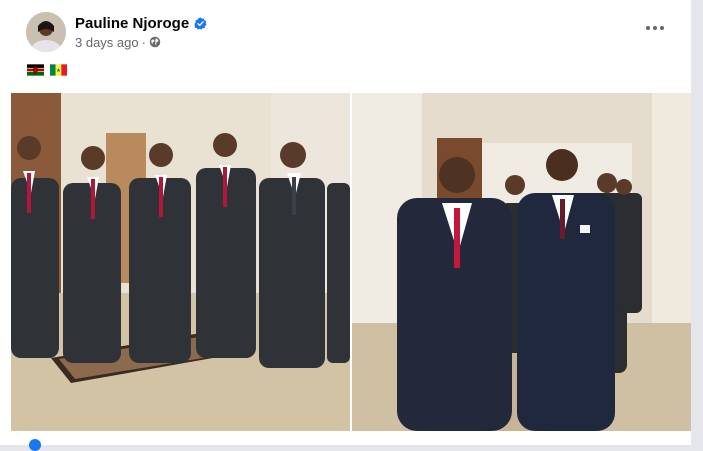 This screenshot has width=703, height=451. I want to click on author-meta: Pauline Njoroge 3 days ago ·, so click(141, 32).